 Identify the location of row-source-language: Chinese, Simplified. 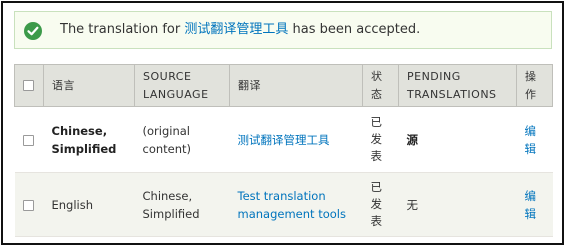
(182, 204).